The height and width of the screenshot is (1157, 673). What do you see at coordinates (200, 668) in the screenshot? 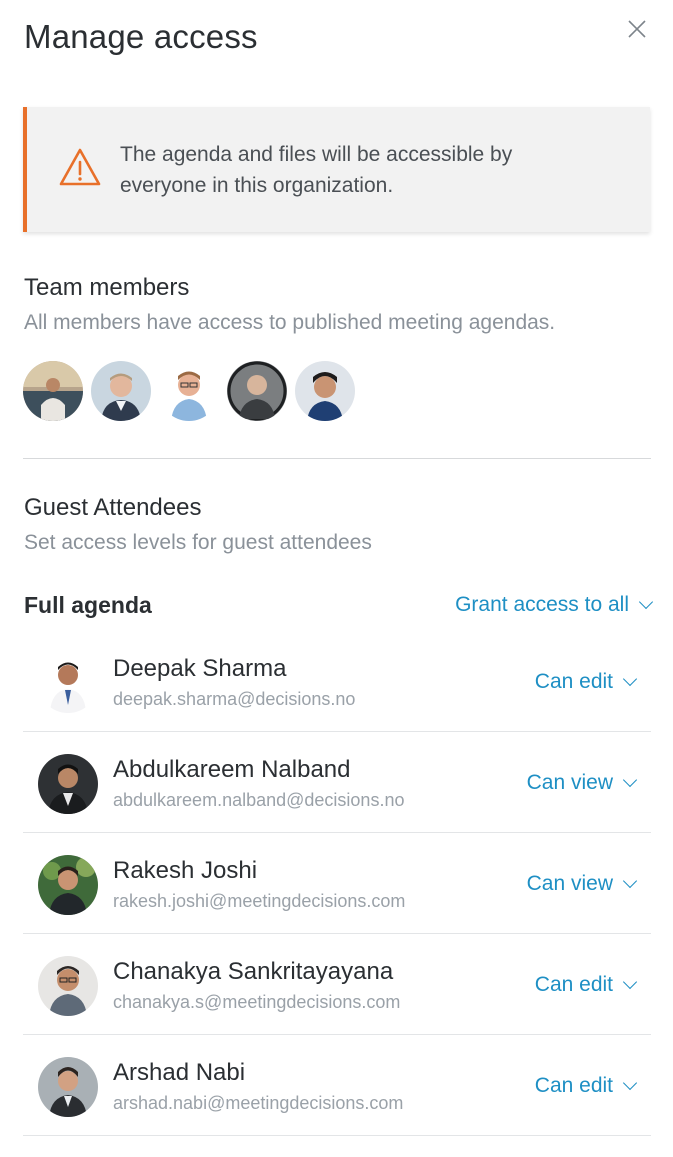
I see `attendee-name: Deepak Sharma` at bounding box center [200, 668].